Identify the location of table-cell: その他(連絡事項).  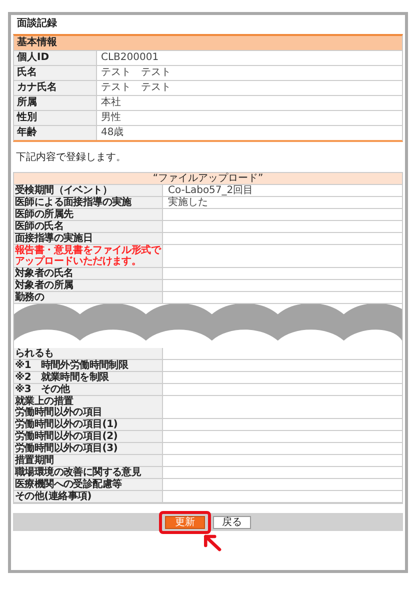
(88, 496).